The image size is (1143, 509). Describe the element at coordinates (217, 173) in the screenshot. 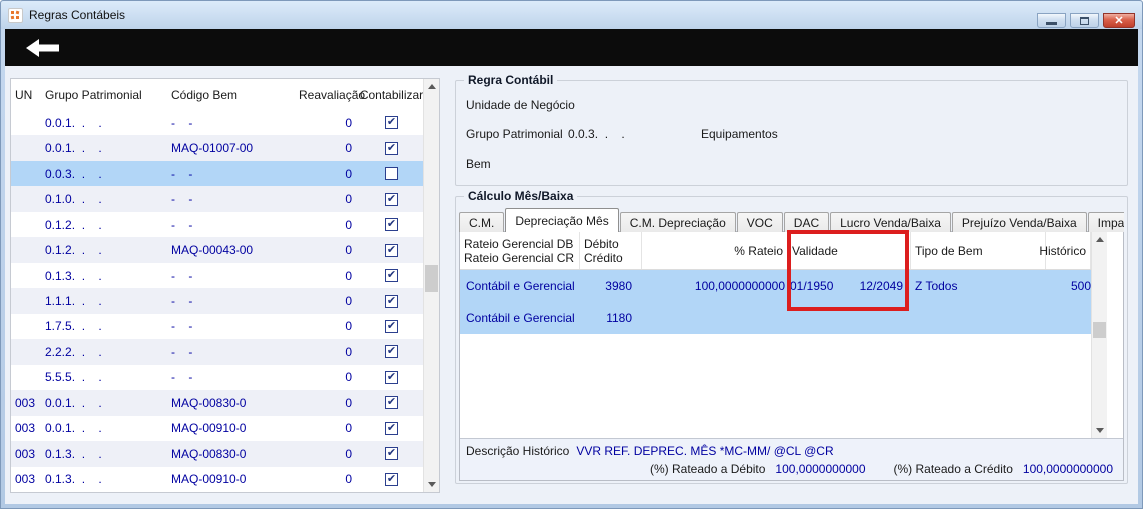

I see `table-row-selected: 0.0.3. . . - - 0` at that location.